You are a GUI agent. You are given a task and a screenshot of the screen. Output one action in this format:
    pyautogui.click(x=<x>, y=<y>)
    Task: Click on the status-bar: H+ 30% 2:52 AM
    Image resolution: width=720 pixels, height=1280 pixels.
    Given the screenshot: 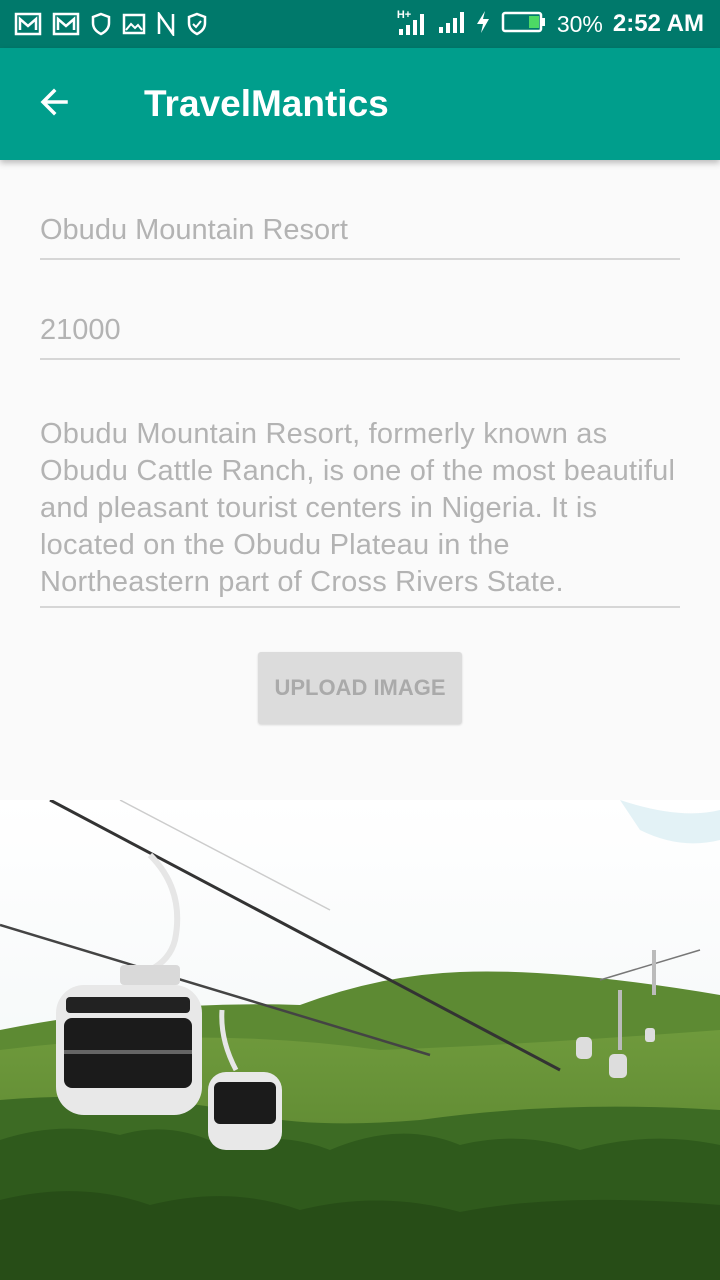 What is the action you would take?
    pyautogui.click(x=360, y=24)
    